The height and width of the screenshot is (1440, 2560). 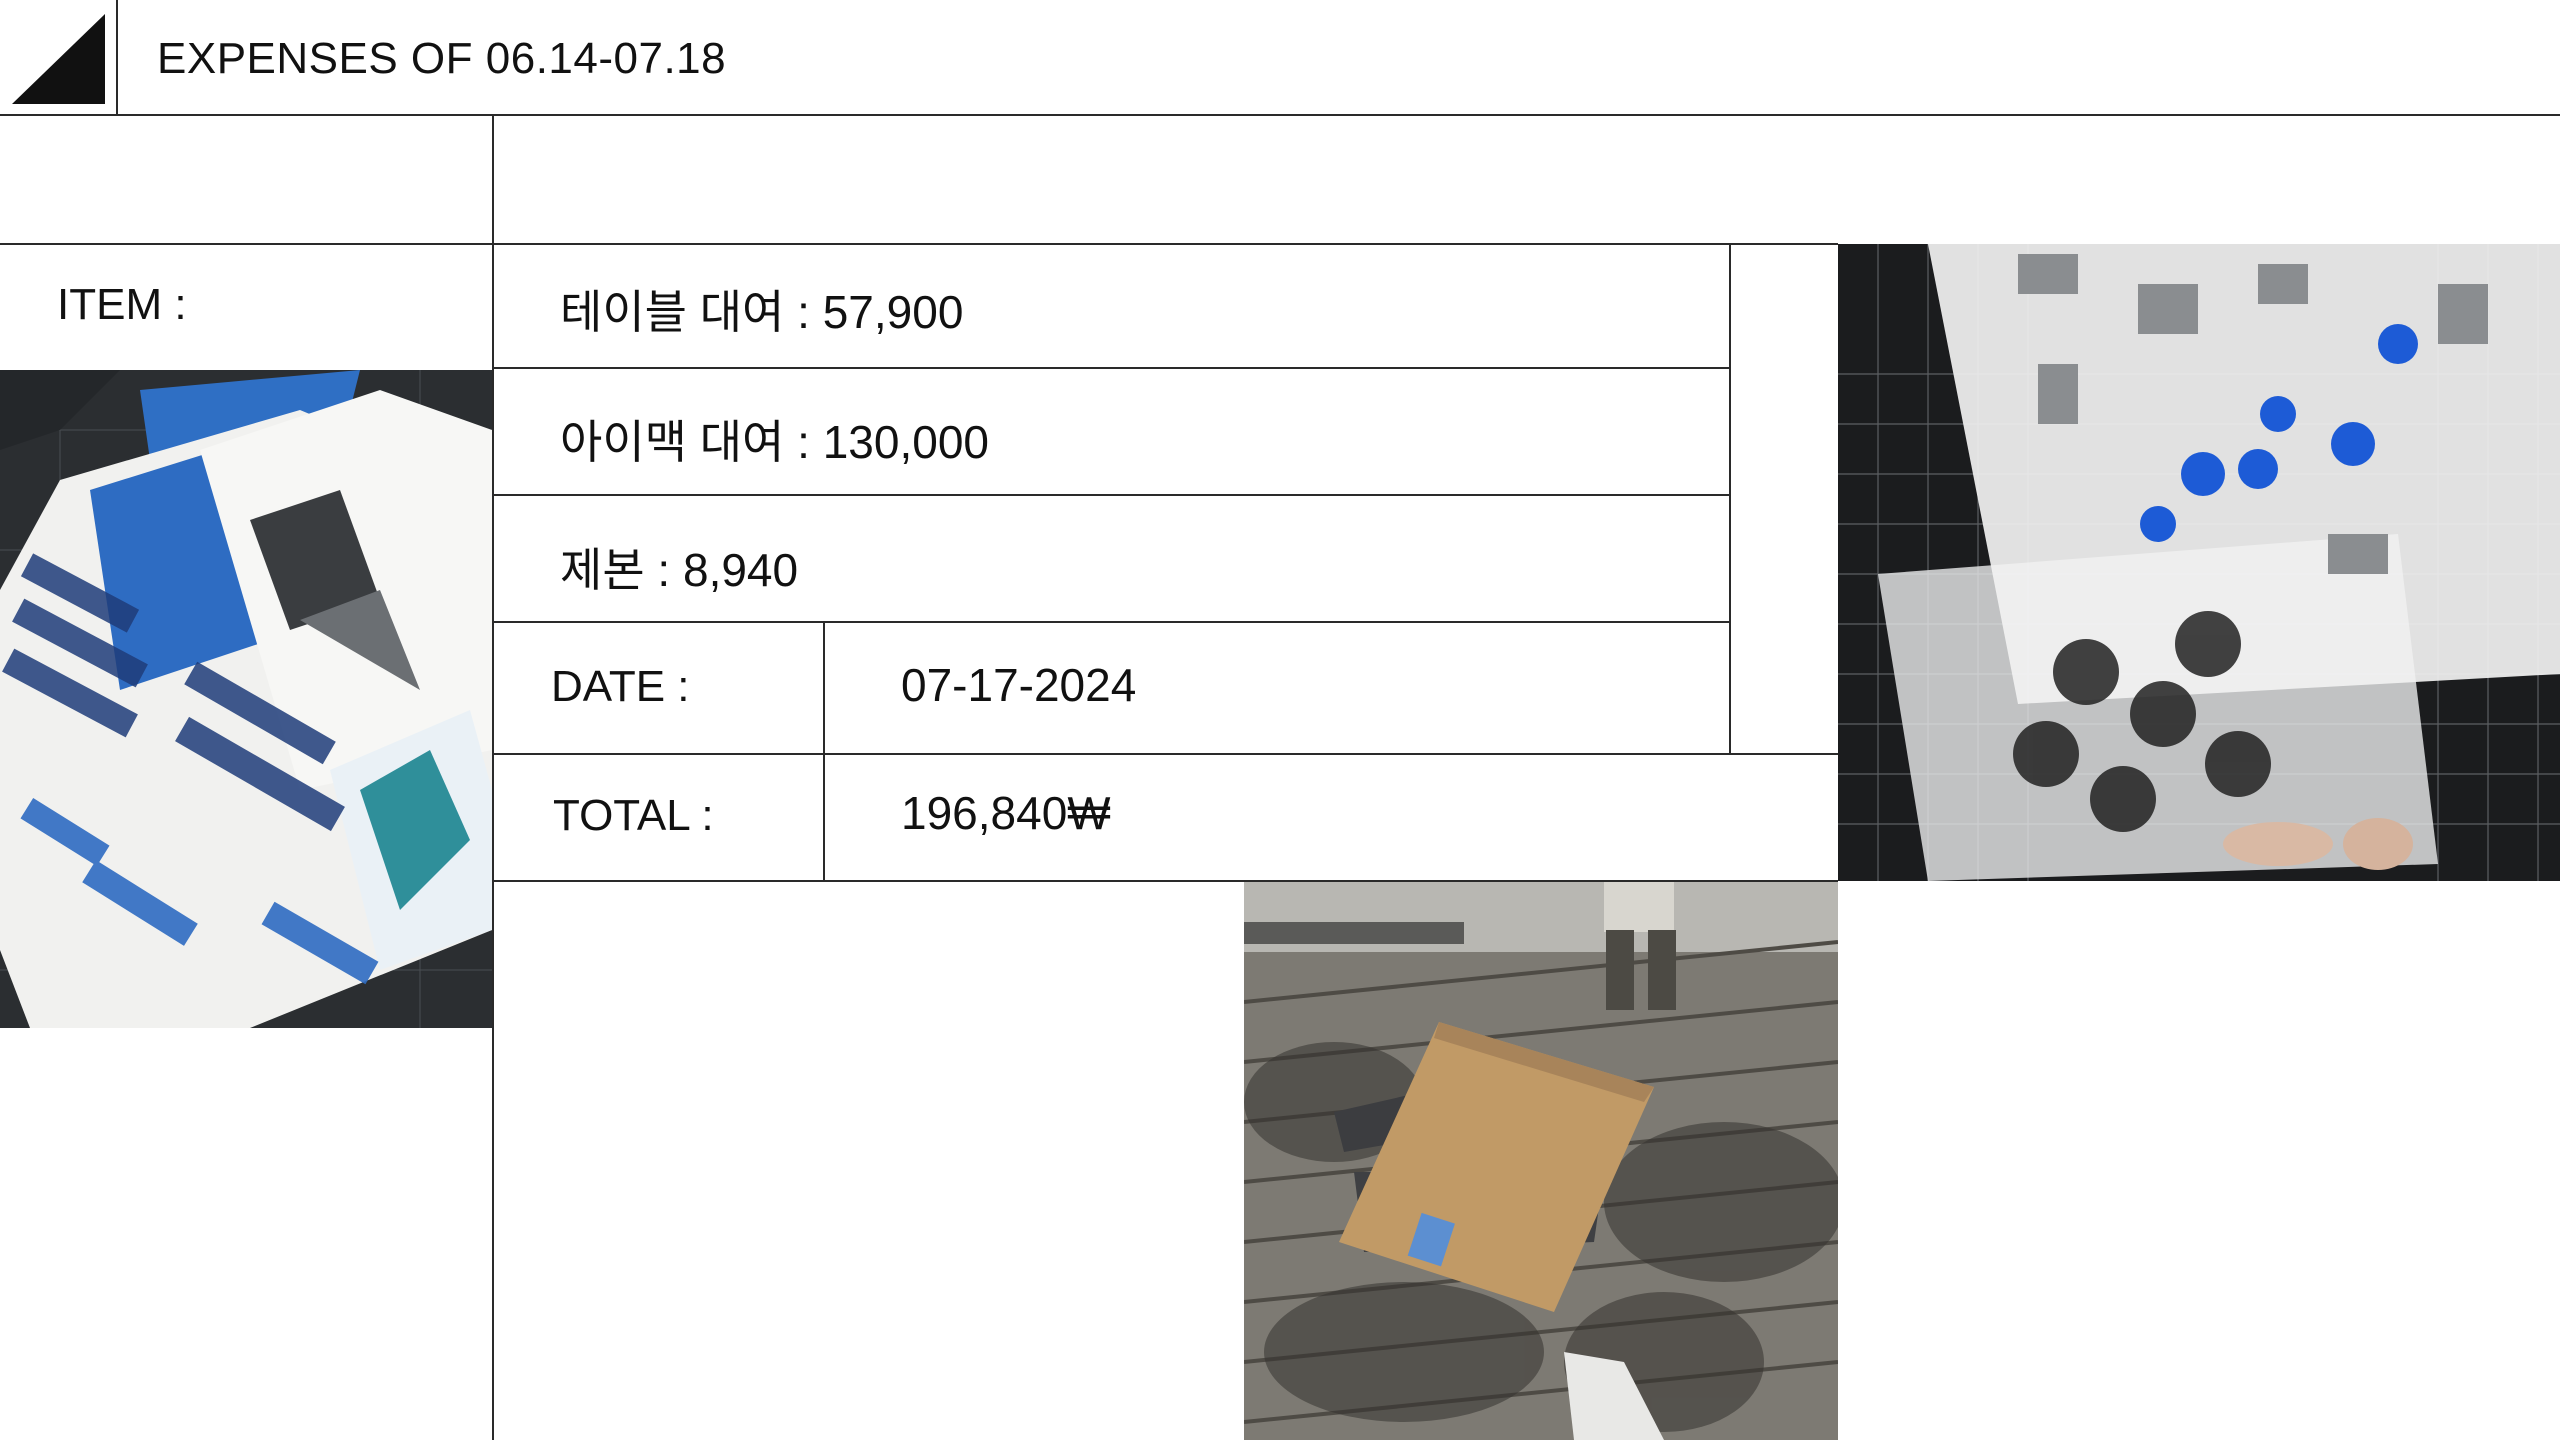 What do you see at coordinates (633, 815) in the screenshot?
I see `total-label: TOTAL :` at bounding box center [633, 815].